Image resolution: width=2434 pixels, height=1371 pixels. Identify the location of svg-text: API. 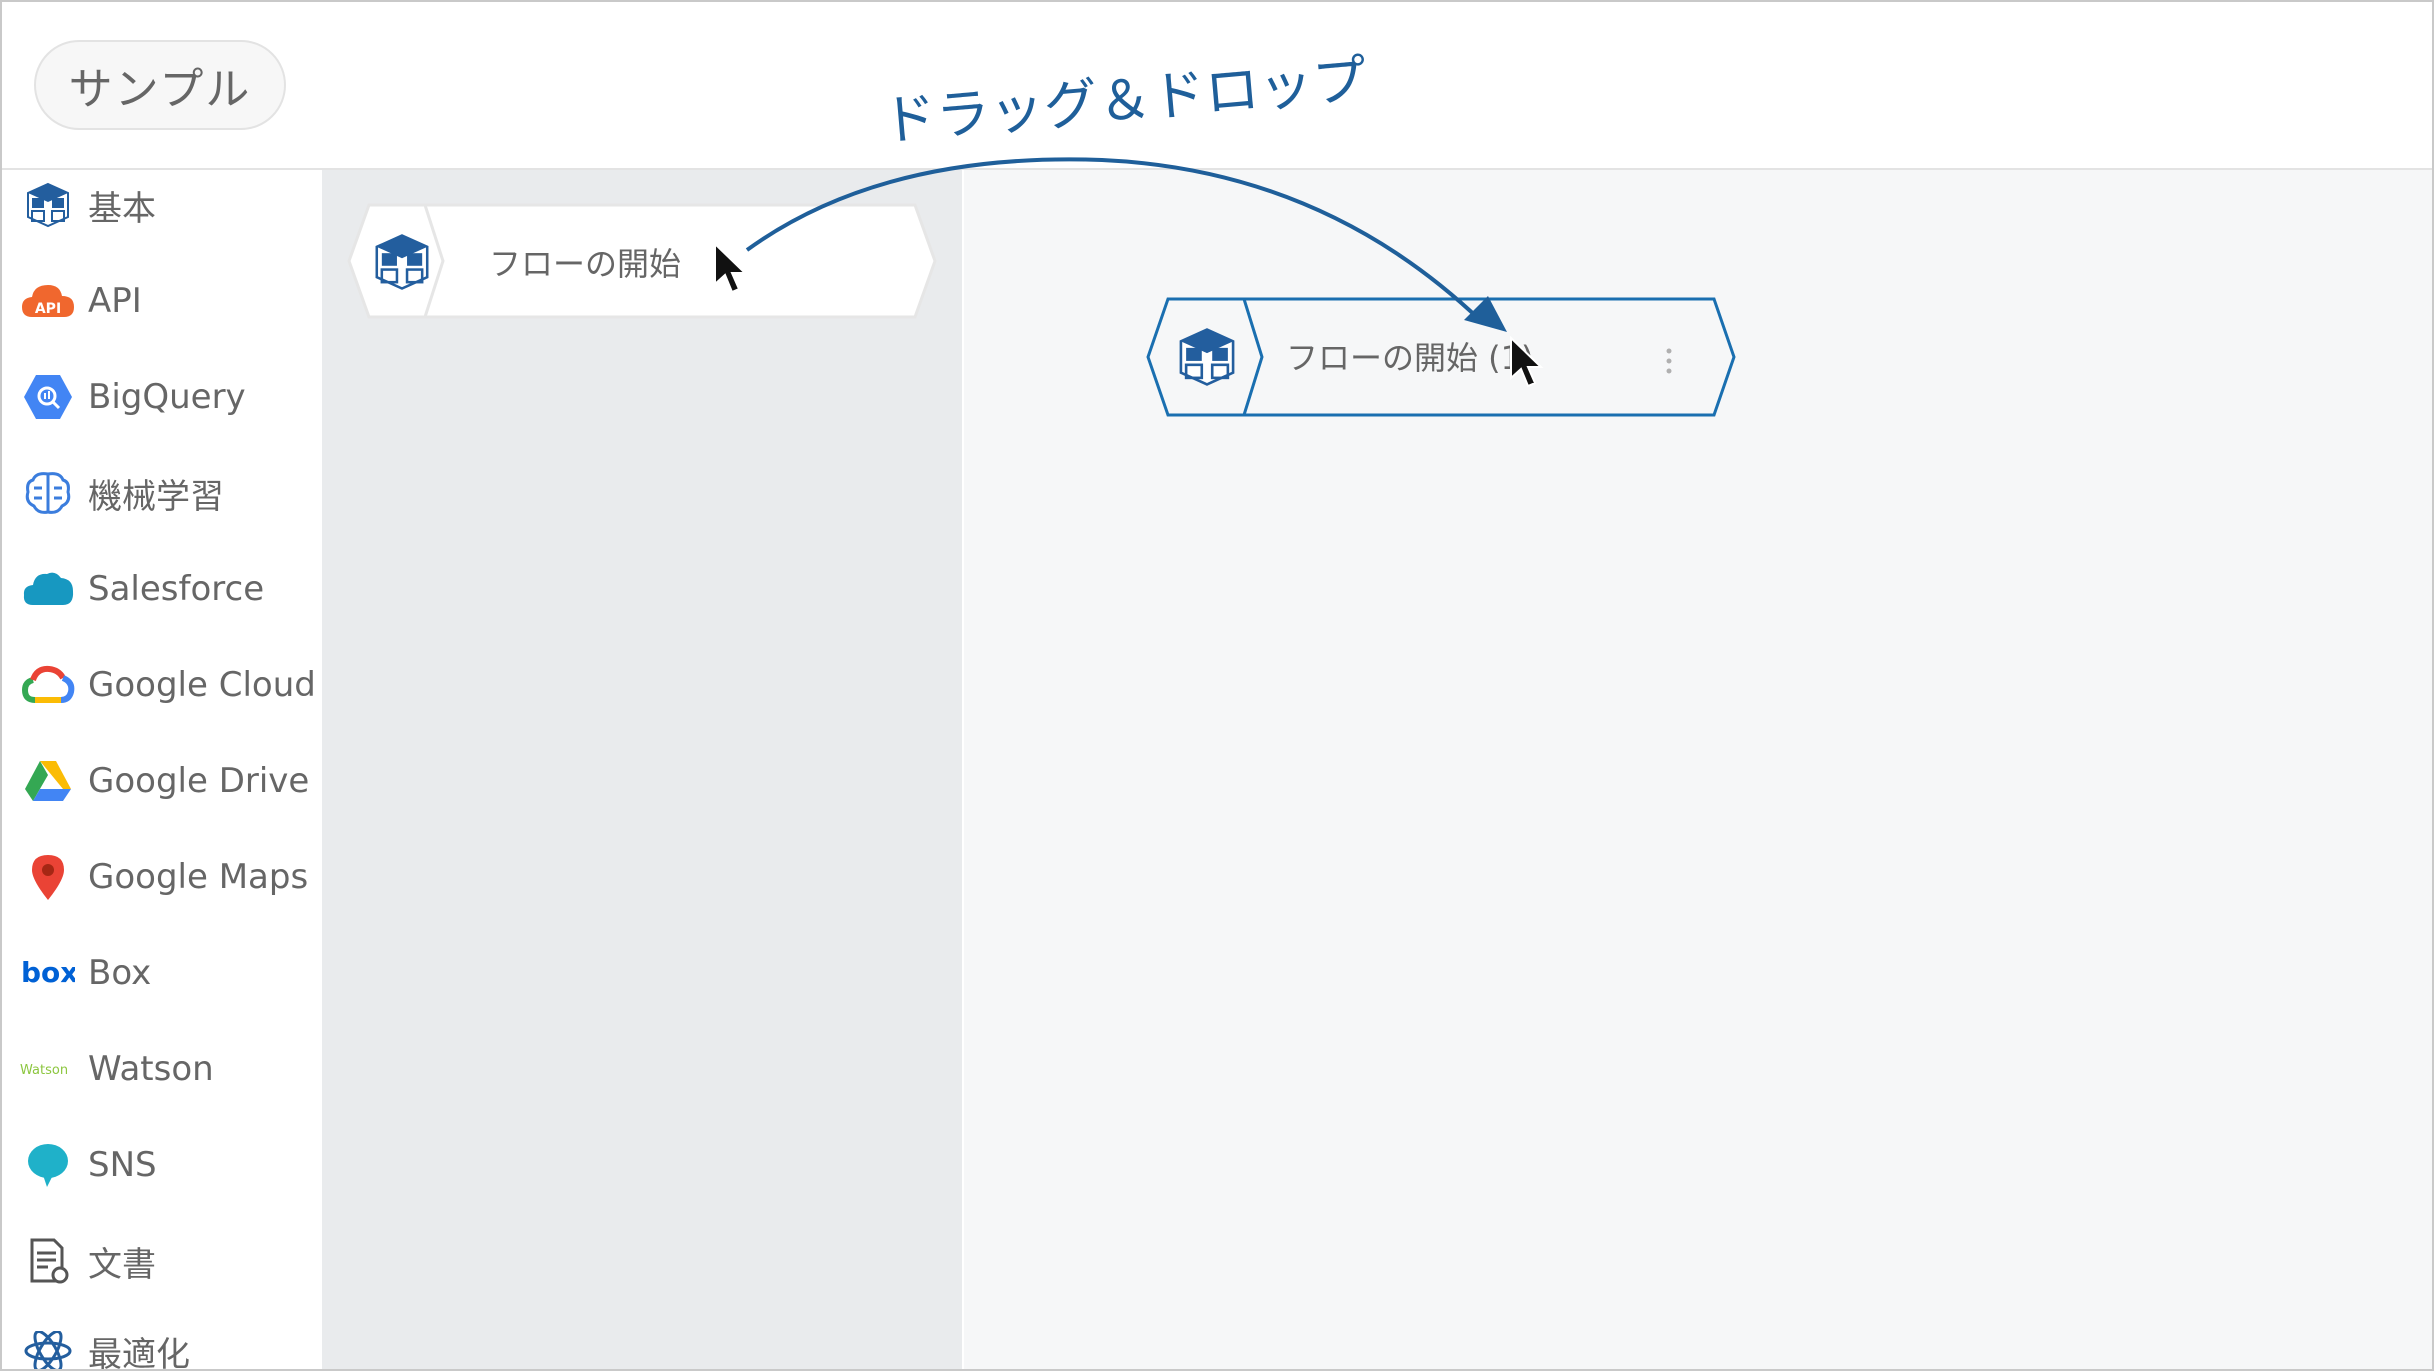
(48, 309).